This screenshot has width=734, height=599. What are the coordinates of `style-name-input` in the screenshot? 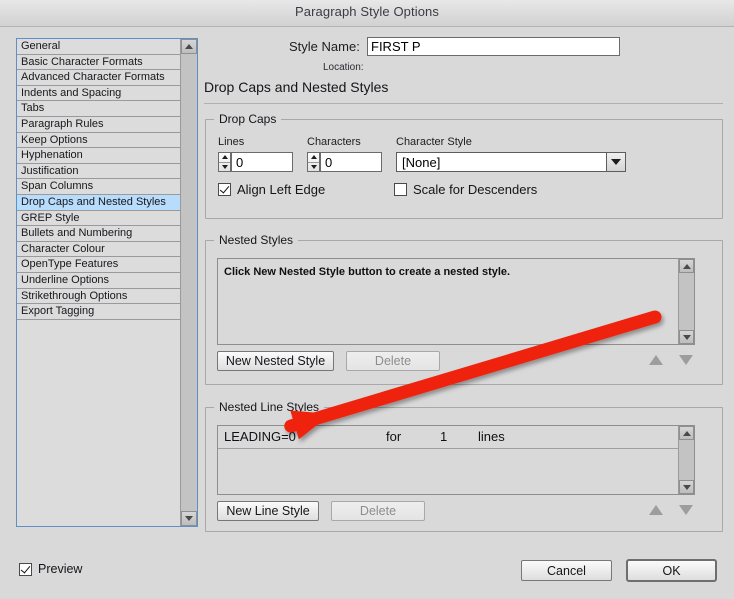 It's located at (493, 46).